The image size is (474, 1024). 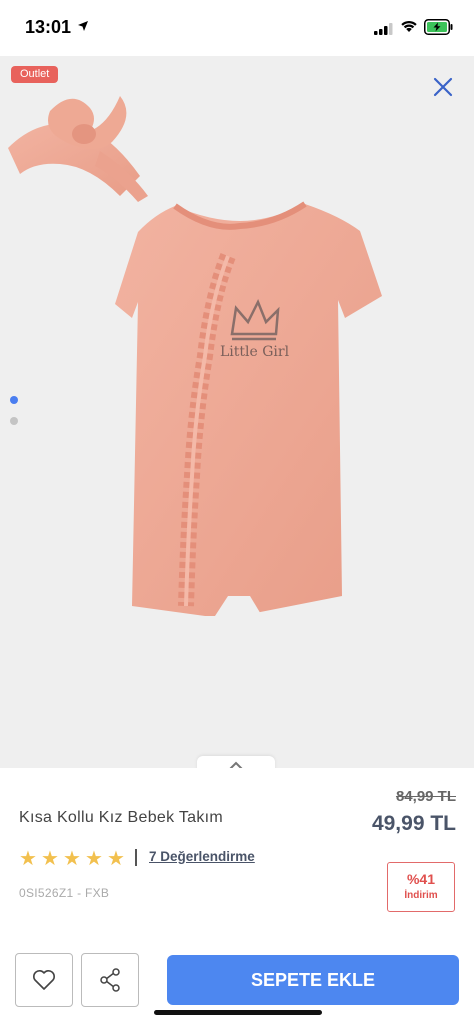 I want to click on add-to-cart-button: SEPETE EKLE, so click(x=313, y=980).